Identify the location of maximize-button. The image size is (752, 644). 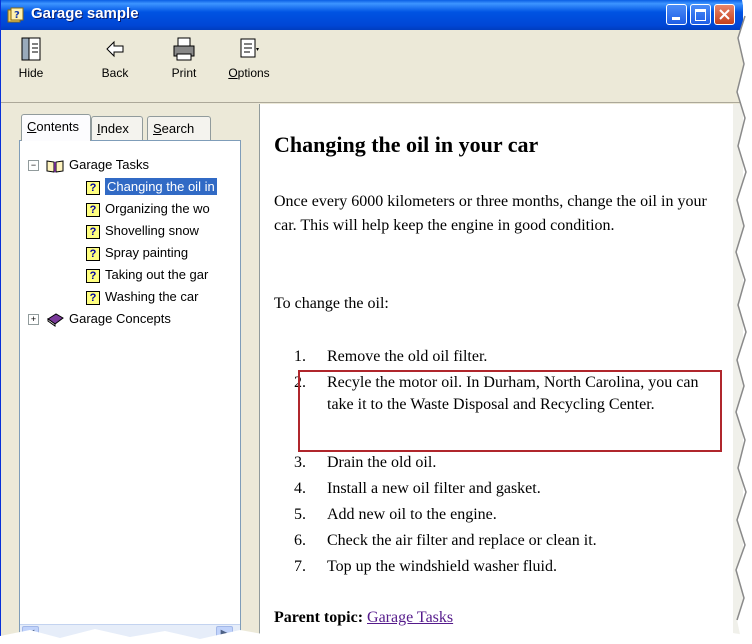
(700, 14).